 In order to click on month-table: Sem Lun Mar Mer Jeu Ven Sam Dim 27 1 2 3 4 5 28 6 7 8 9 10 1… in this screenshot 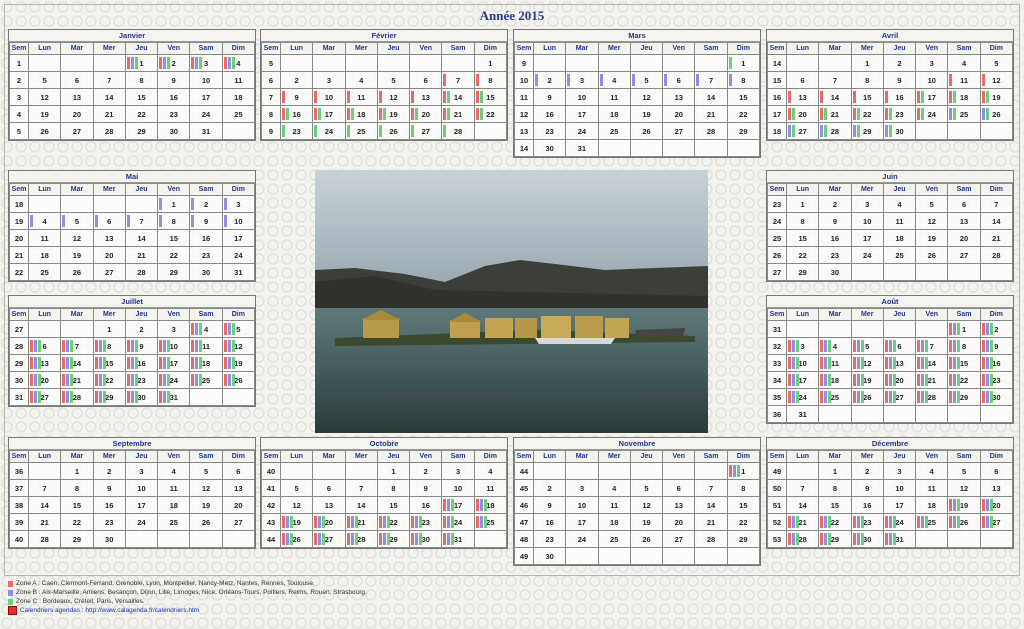, I will do `click(132, 357)`.